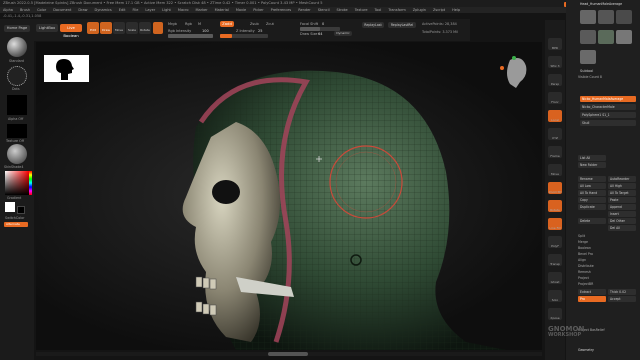 The height and width of the screenshot is (360, 640). I want to click on all-low-button: All Low, so click(592, 186).